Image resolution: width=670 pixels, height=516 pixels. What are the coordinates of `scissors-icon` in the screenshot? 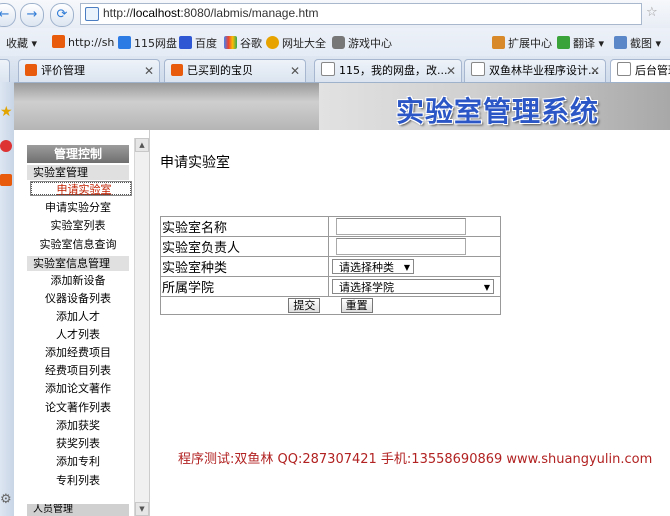 It's located at (620, 42).